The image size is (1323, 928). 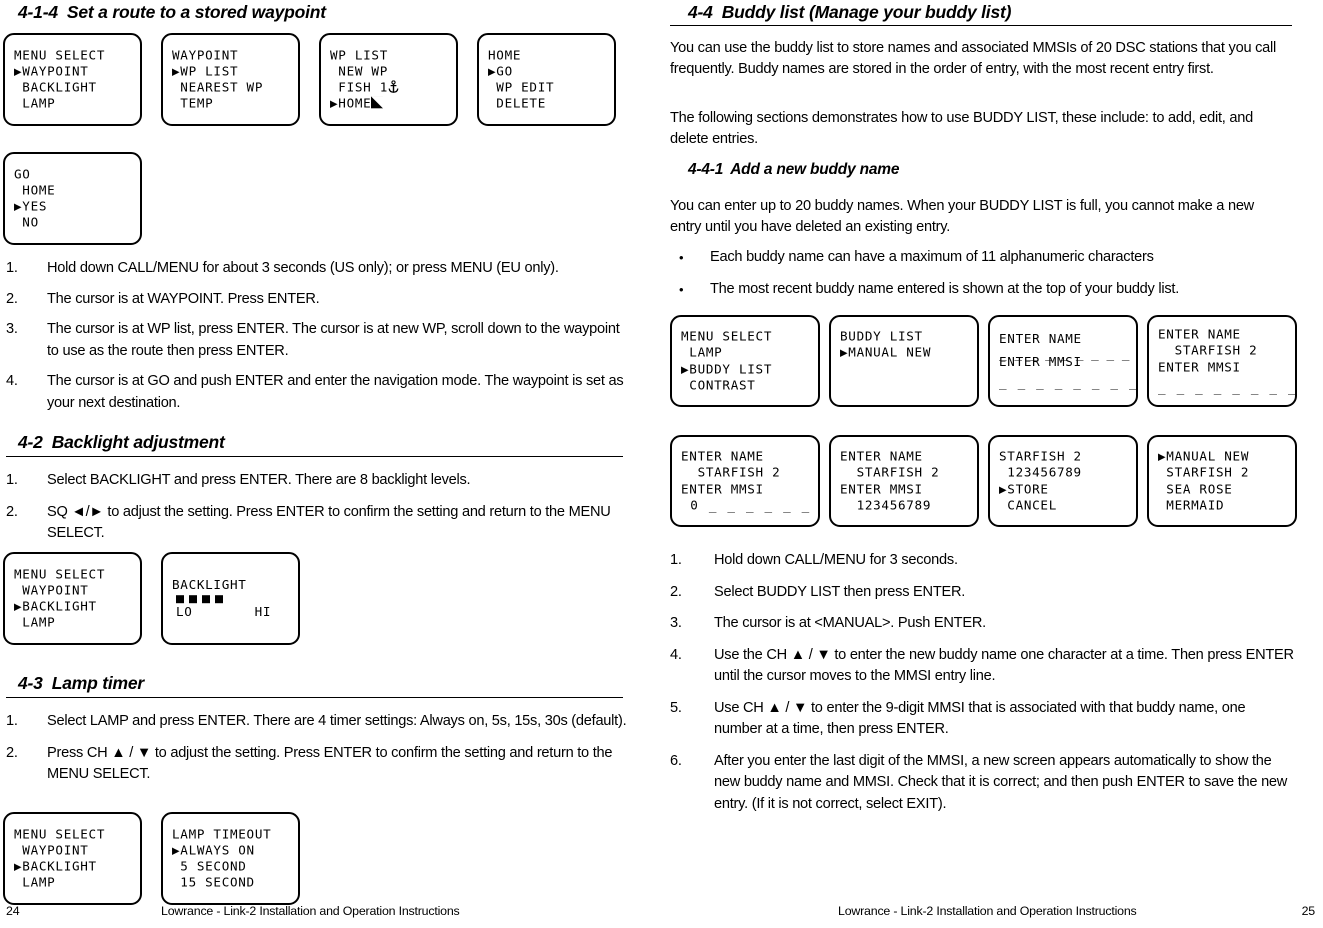 What do you see at coordinates (521, 87) in the screenshot?
I see `lcd-line: WP EDIT` at bounding box center [521, 87].